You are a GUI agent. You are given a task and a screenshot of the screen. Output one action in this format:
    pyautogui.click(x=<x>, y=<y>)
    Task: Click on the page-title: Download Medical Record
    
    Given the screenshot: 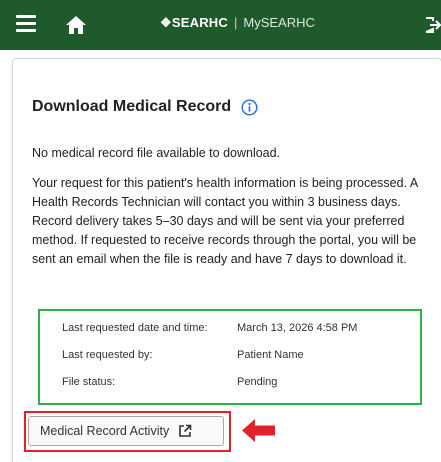 What is the action you would take?
    pyautogui.click(x=145, y=107)
    